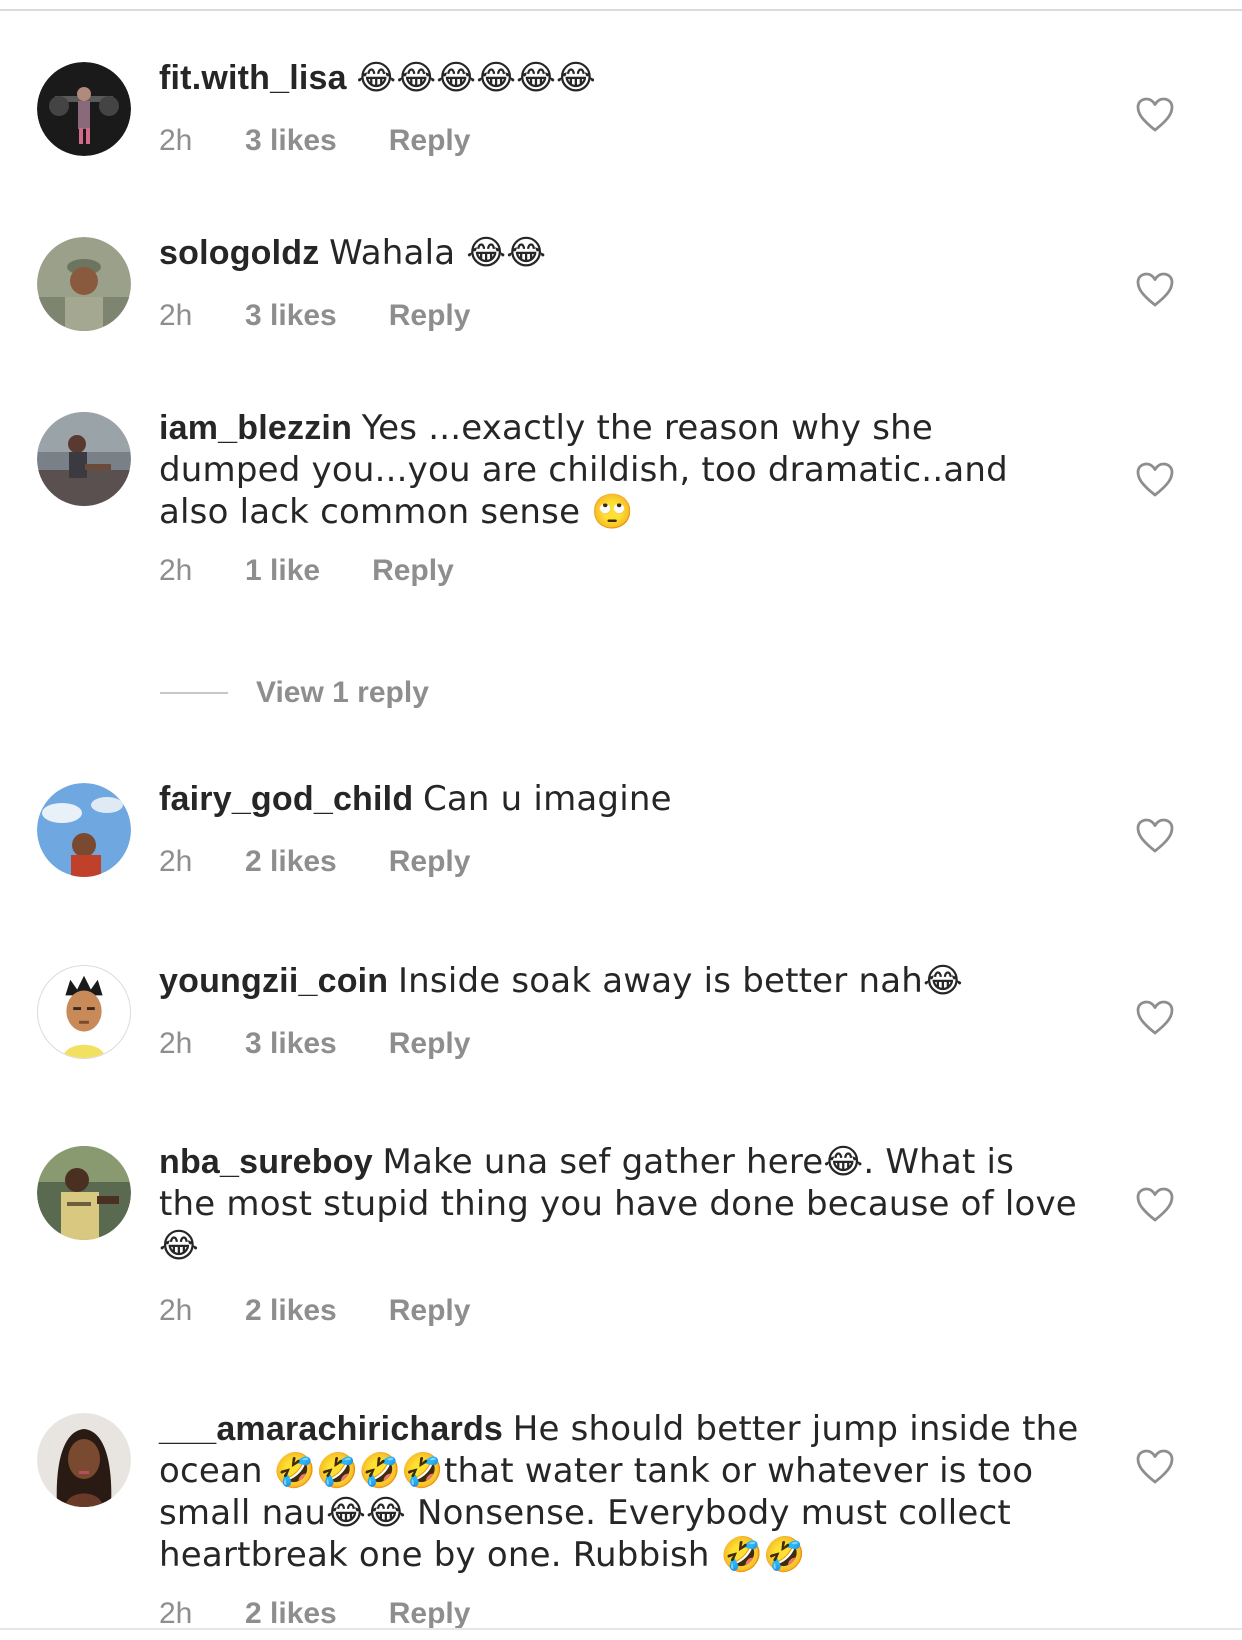 The width and height of the screenshot is (1242, 1640). I want to click on reply-thread-line, so click(194, 693).